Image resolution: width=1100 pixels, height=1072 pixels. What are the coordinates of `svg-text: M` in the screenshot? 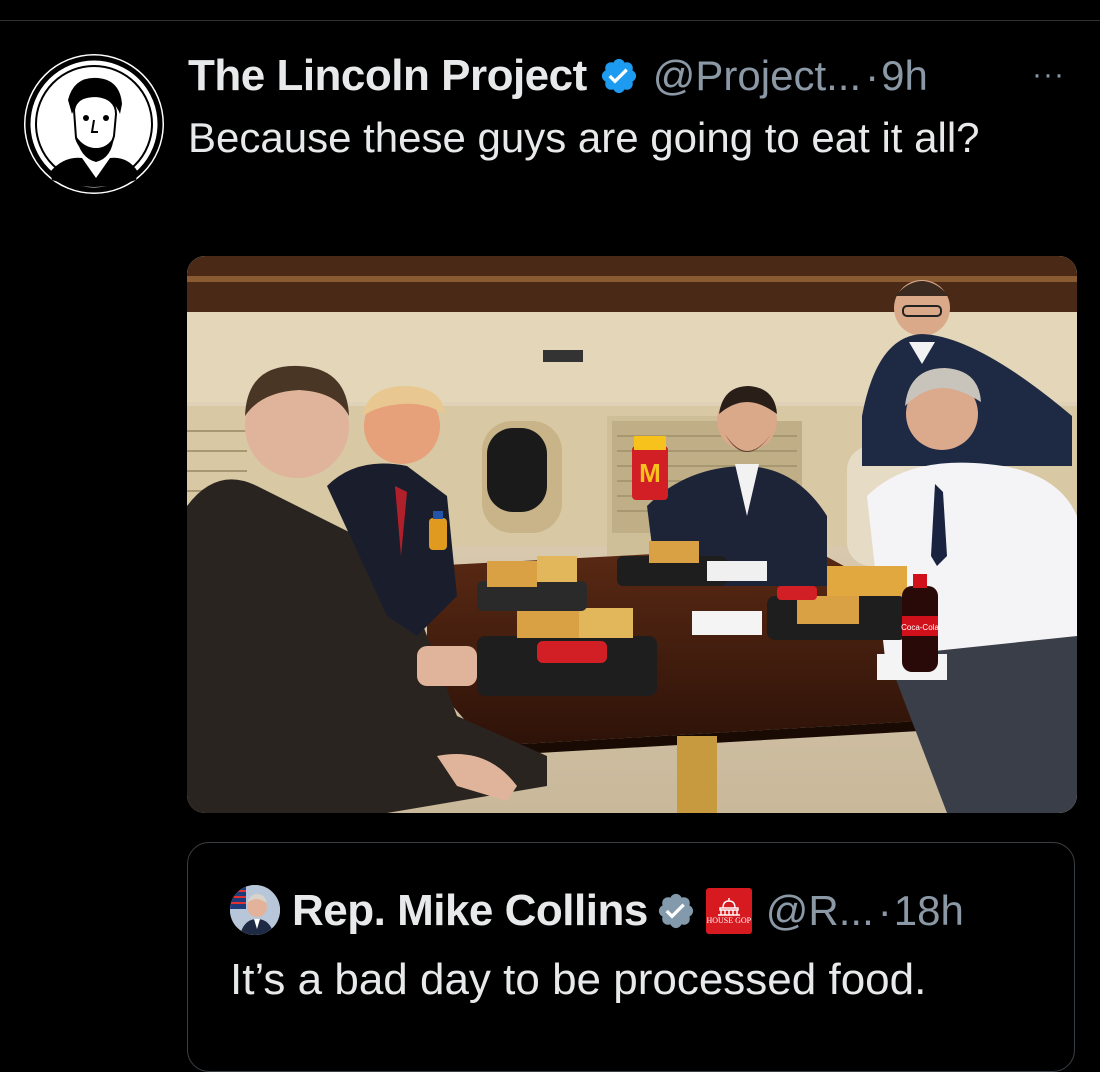 It's located at (650, 473).